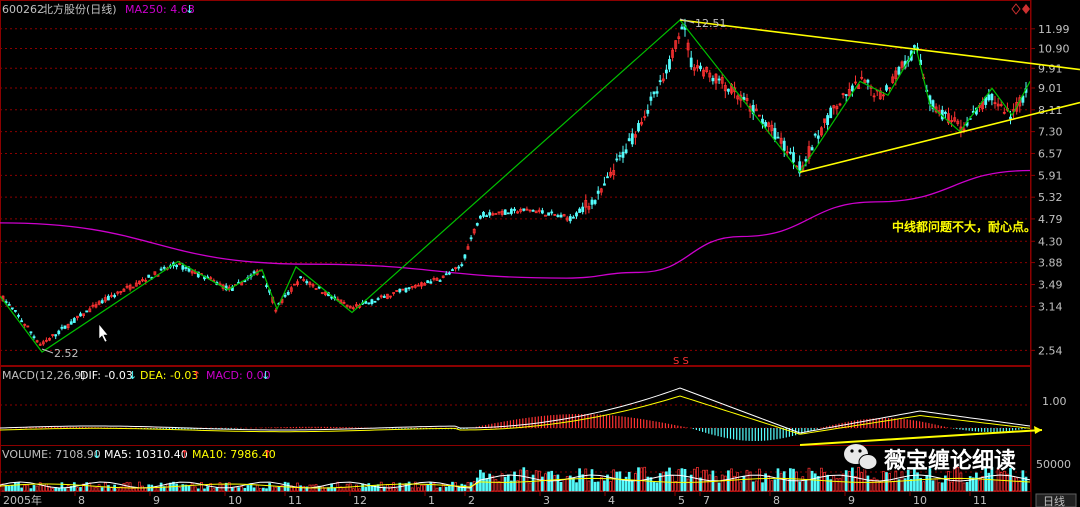 The image size is (1080, 507). Describe the element at coordinates (1050, 350) in the screenshot. I see `price-tick-label: 2.54` at that location.